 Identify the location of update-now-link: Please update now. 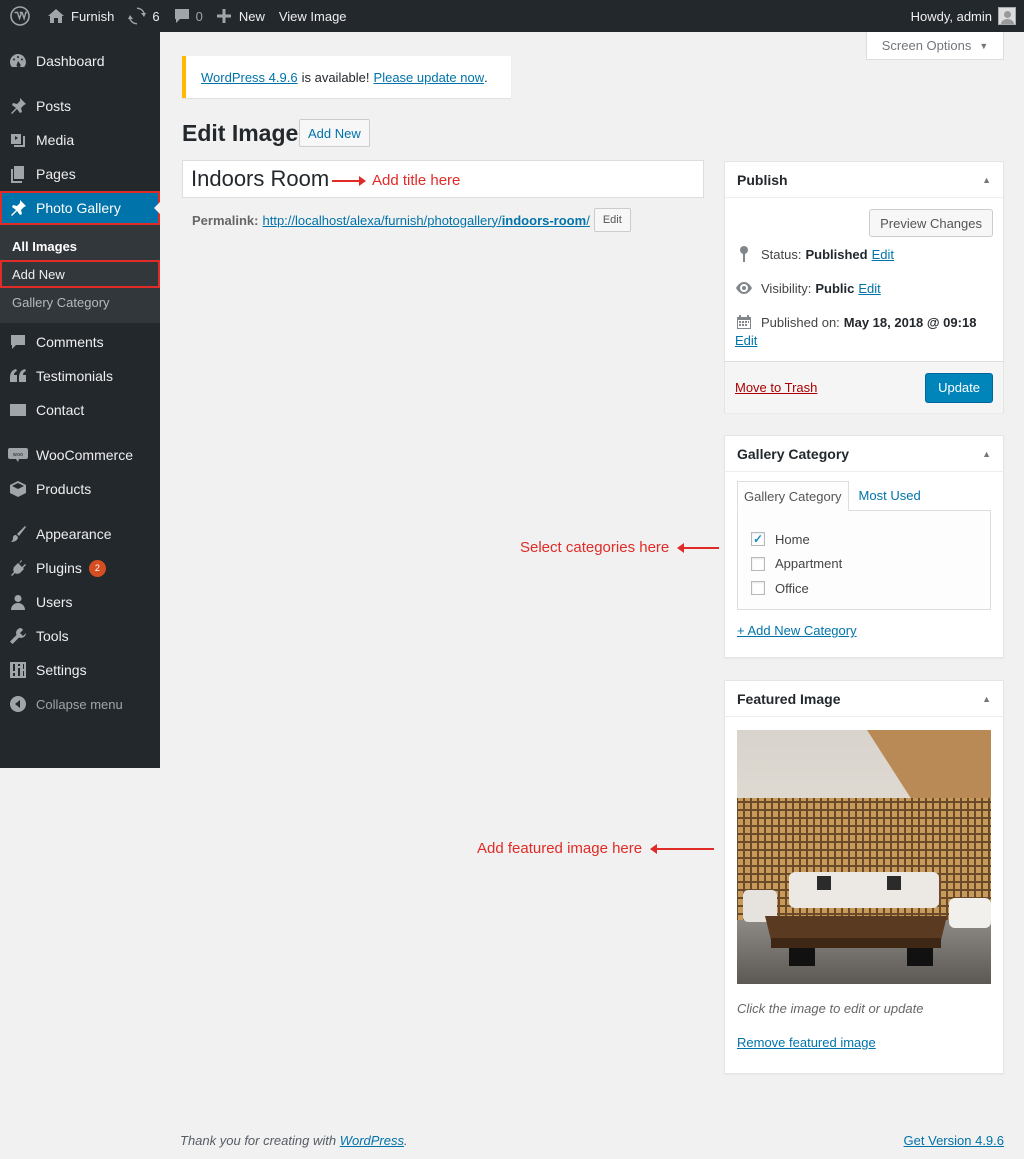
(429, 77).